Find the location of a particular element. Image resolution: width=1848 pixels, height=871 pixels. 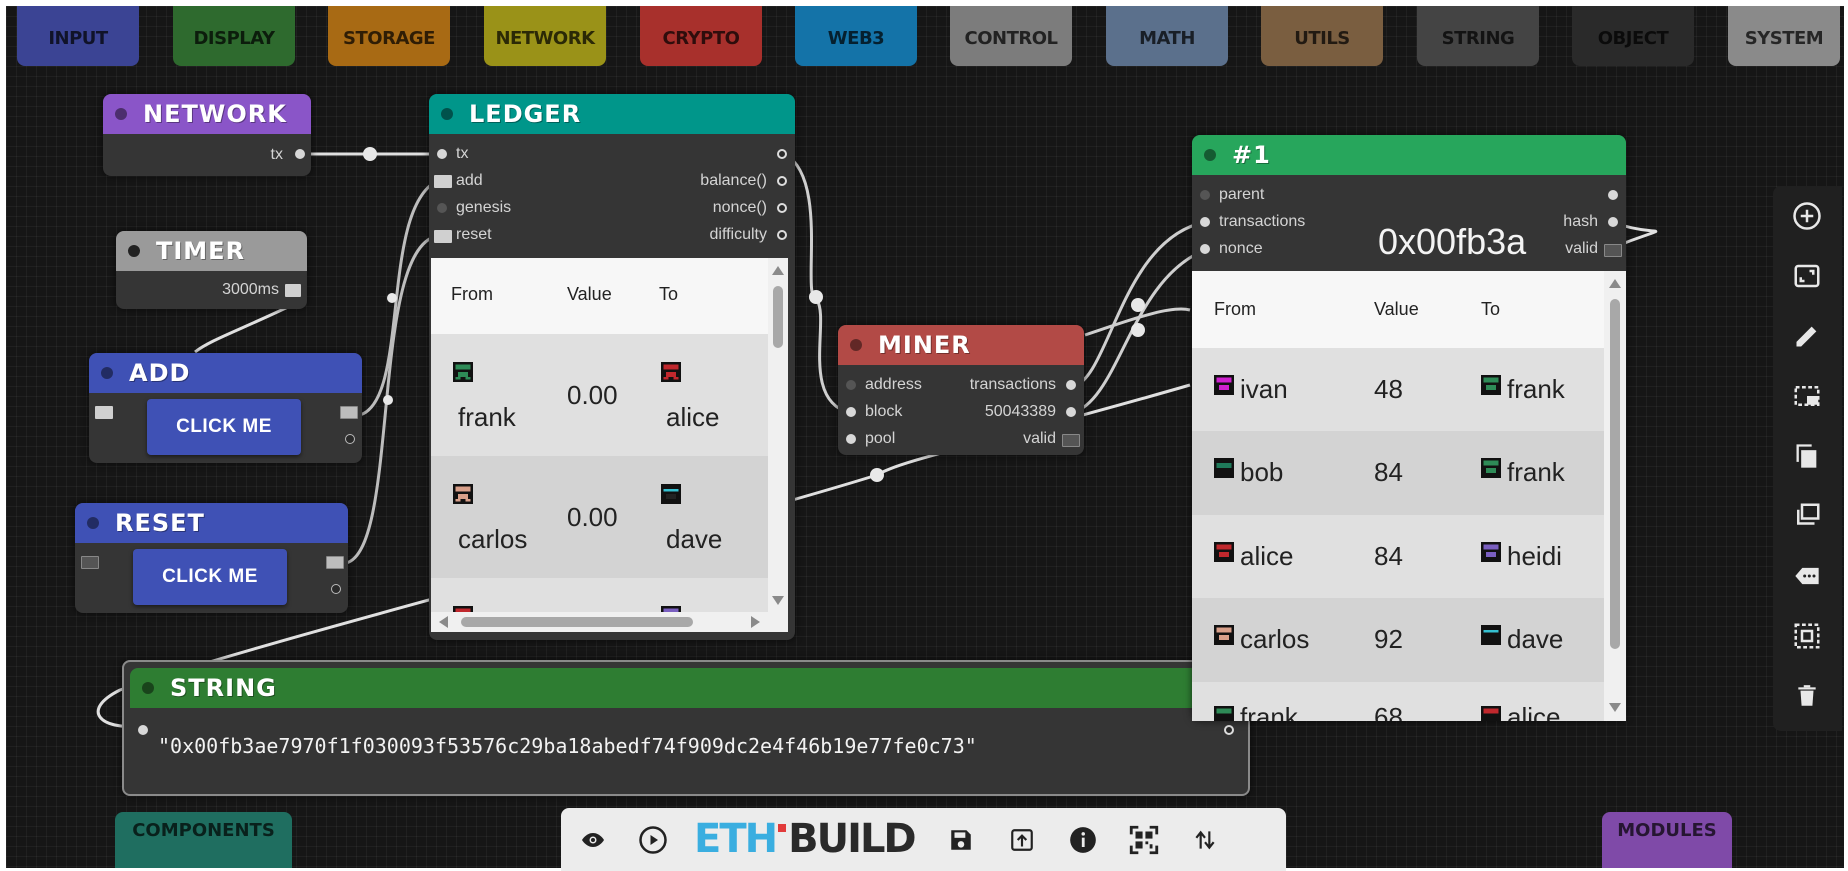

category-tab-system: SYSTEM is located at coordinates (1784, 36).